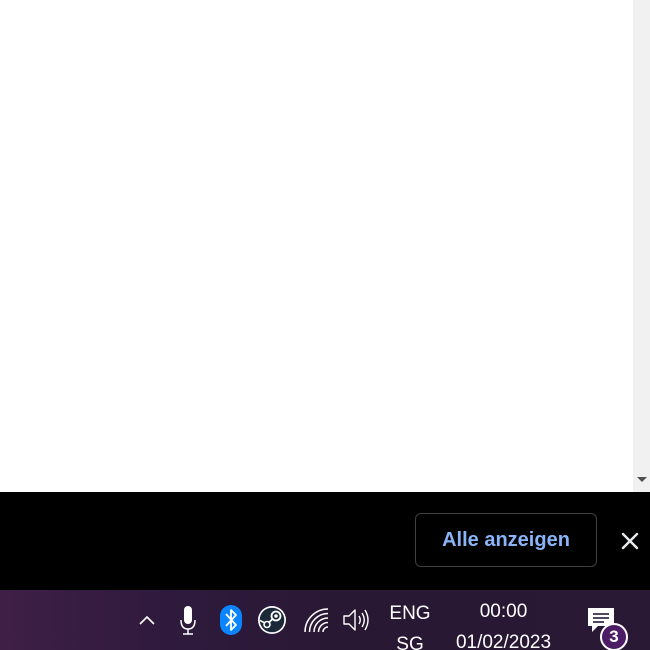  I want to click on bluetooth-tray-button, so click(231, 620).